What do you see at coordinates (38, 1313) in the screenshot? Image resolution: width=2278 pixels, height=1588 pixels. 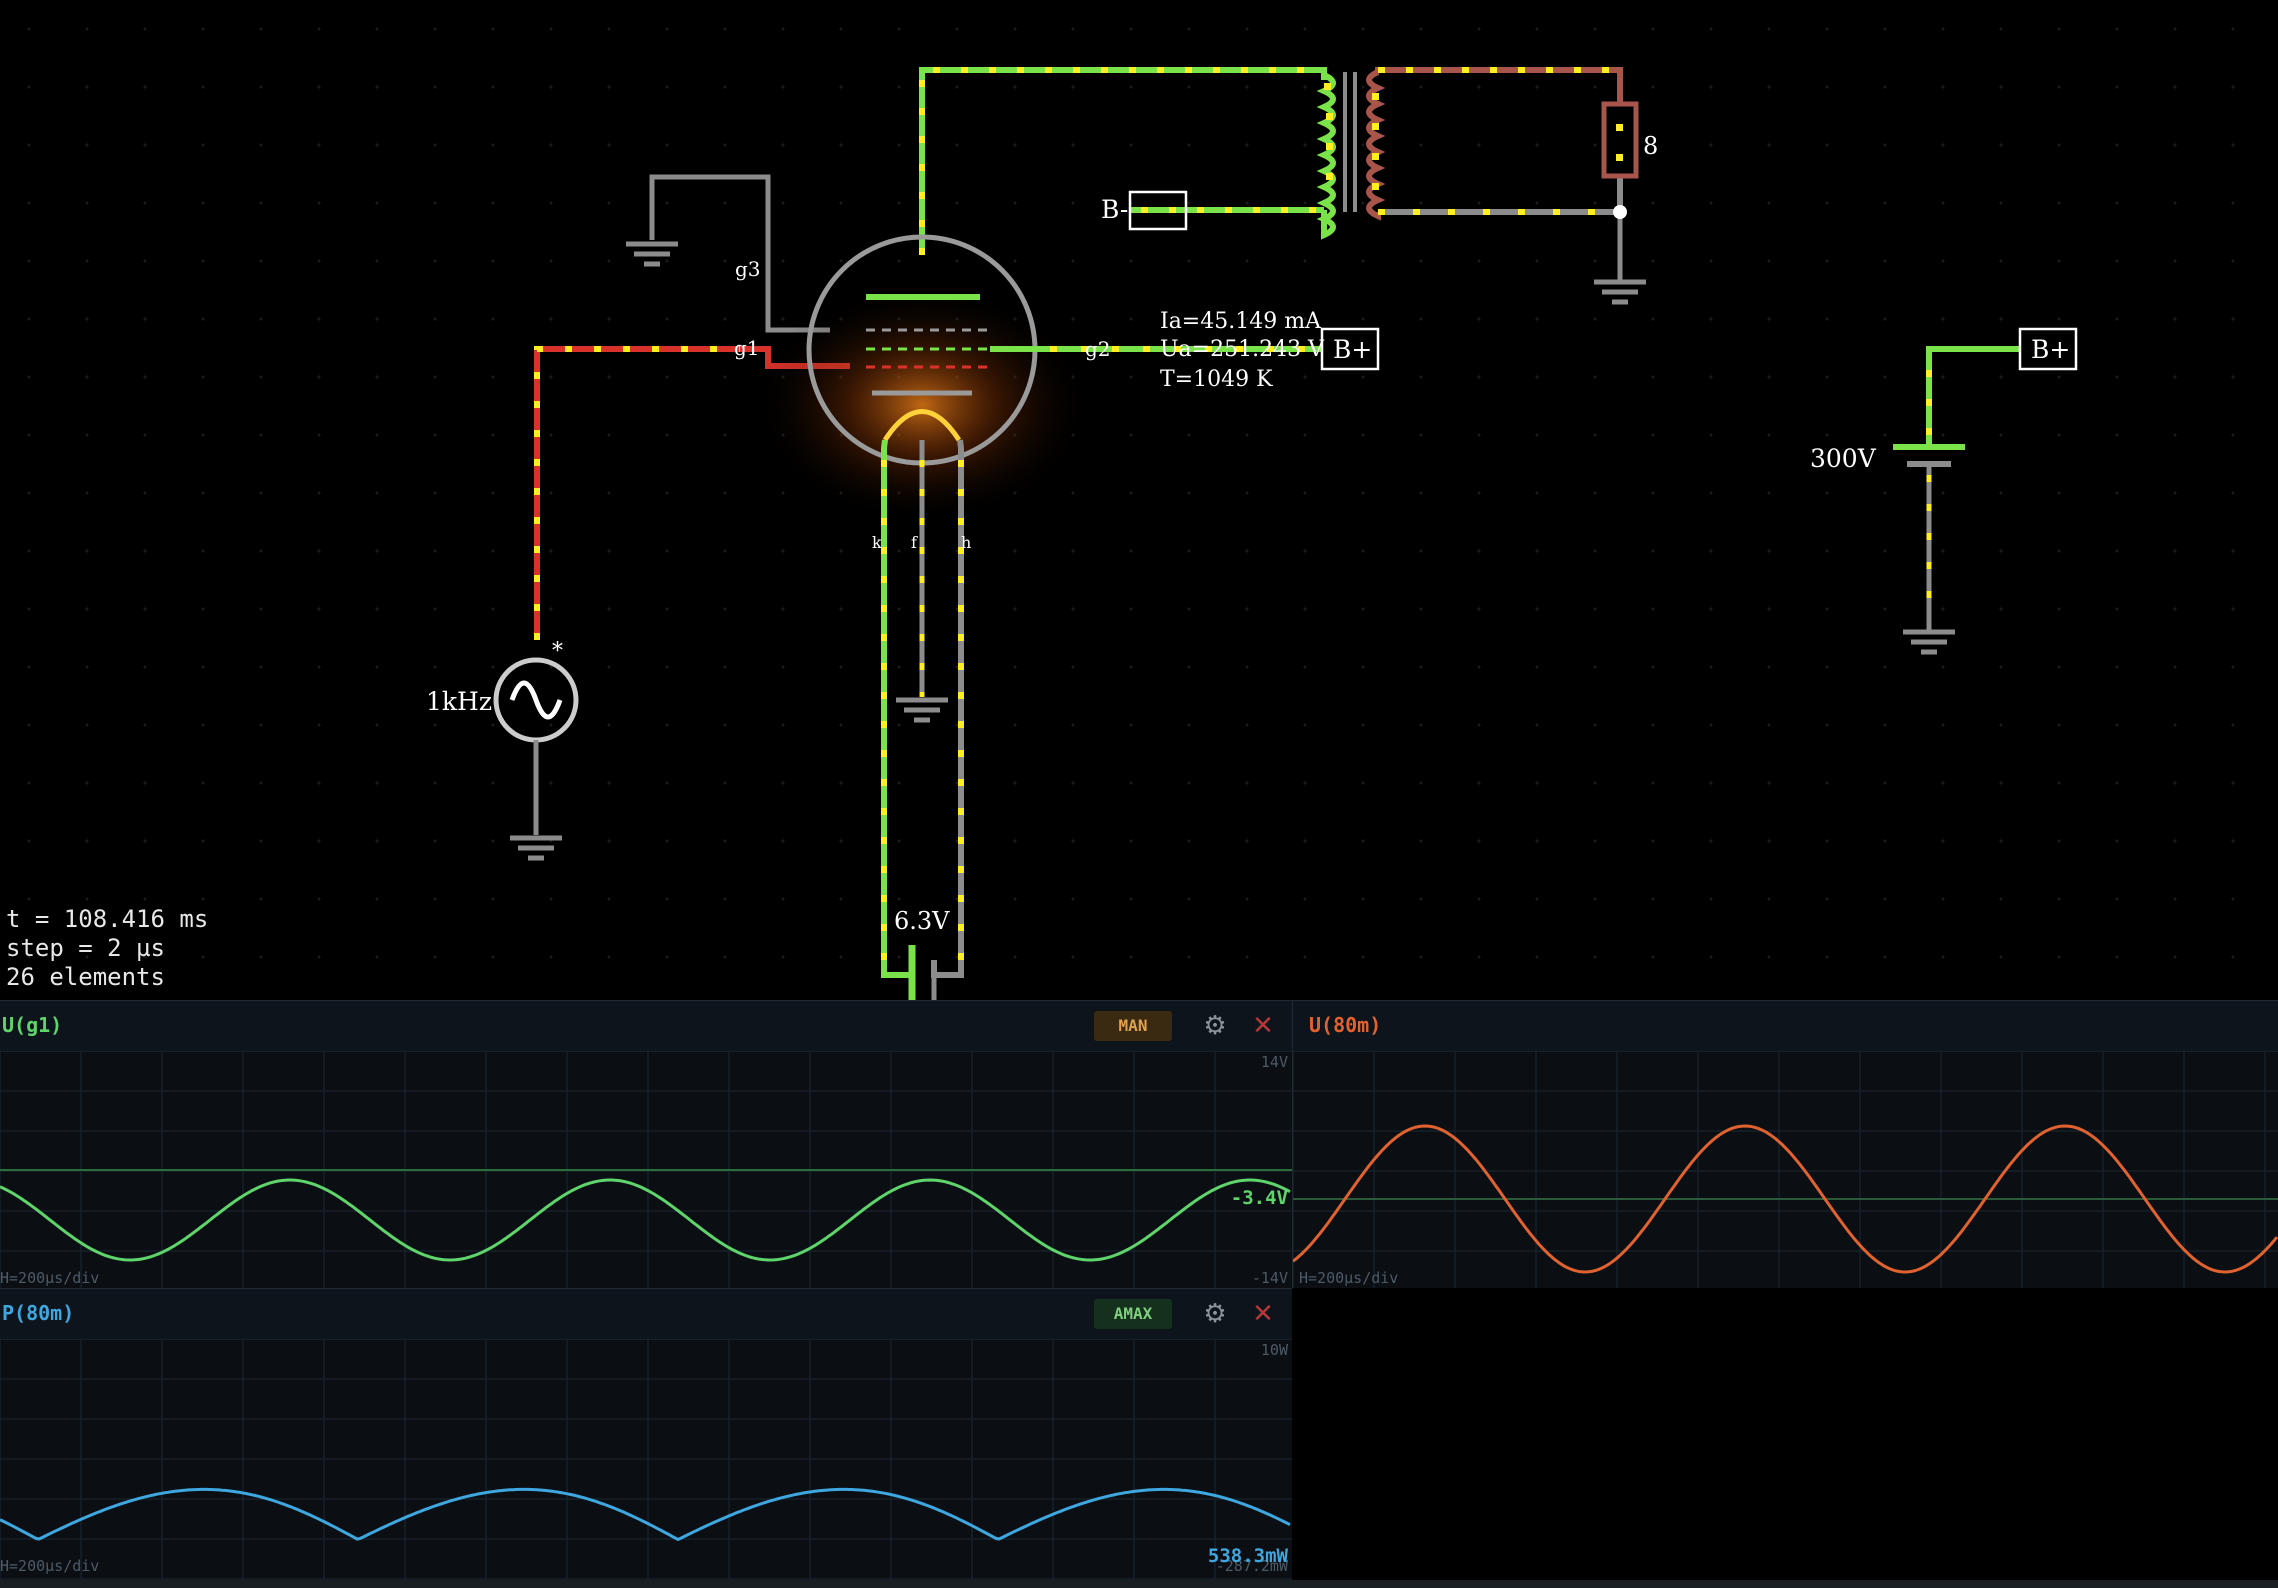 I see `scope-title: P(80m)` at bounding box center [38, 1313].